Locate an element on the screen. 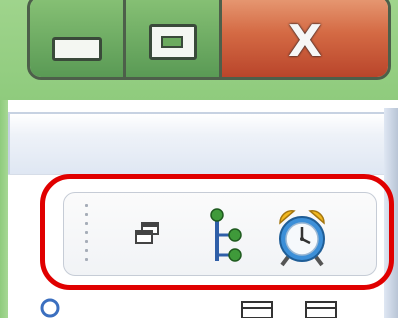  minimize-icon is located at coordinates (76, 49).